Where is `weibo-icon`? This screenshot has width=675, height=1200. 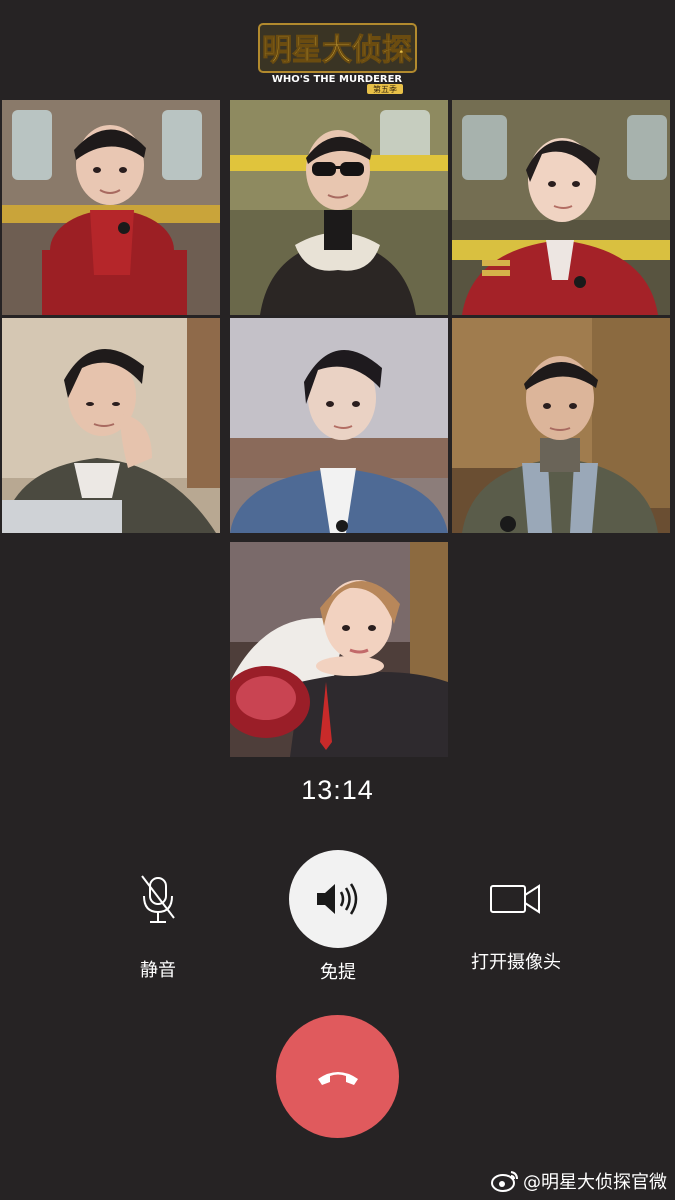 weibo-icon is located at coordinates (504, 1181).